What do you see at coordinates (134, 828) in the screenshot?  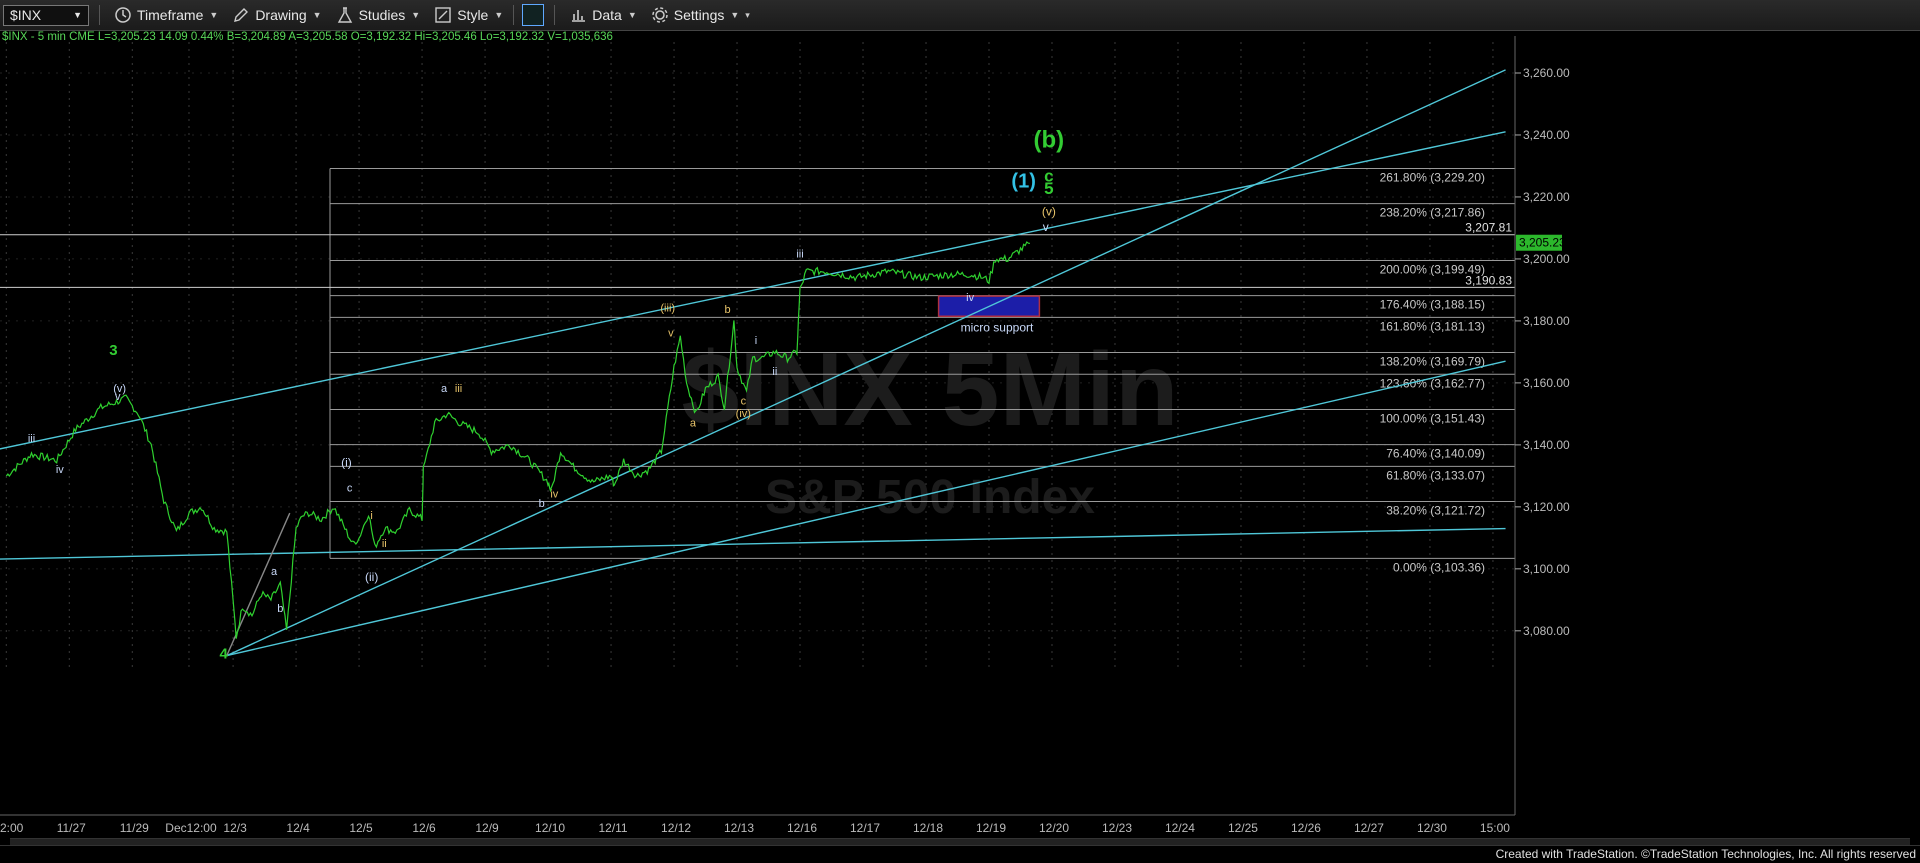 I see `time-tick-label: 11/29` at bounding box center [134, 828].